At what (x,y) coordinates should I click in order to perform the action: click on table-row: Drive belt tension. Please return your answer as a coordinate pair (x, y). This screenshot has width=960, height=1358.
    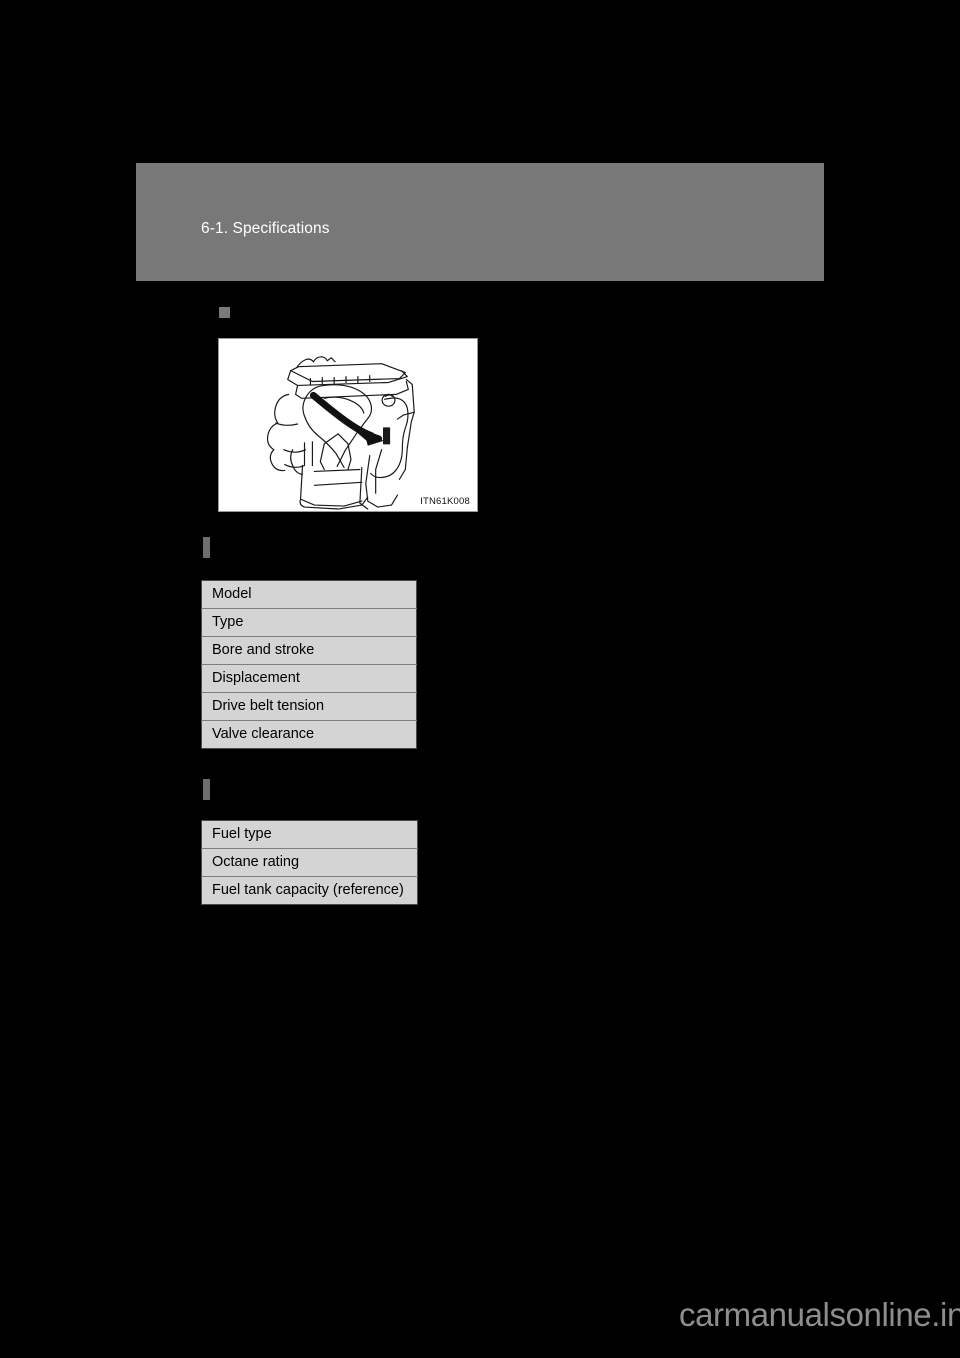
    Looking at the image, I should click on (309, 706).